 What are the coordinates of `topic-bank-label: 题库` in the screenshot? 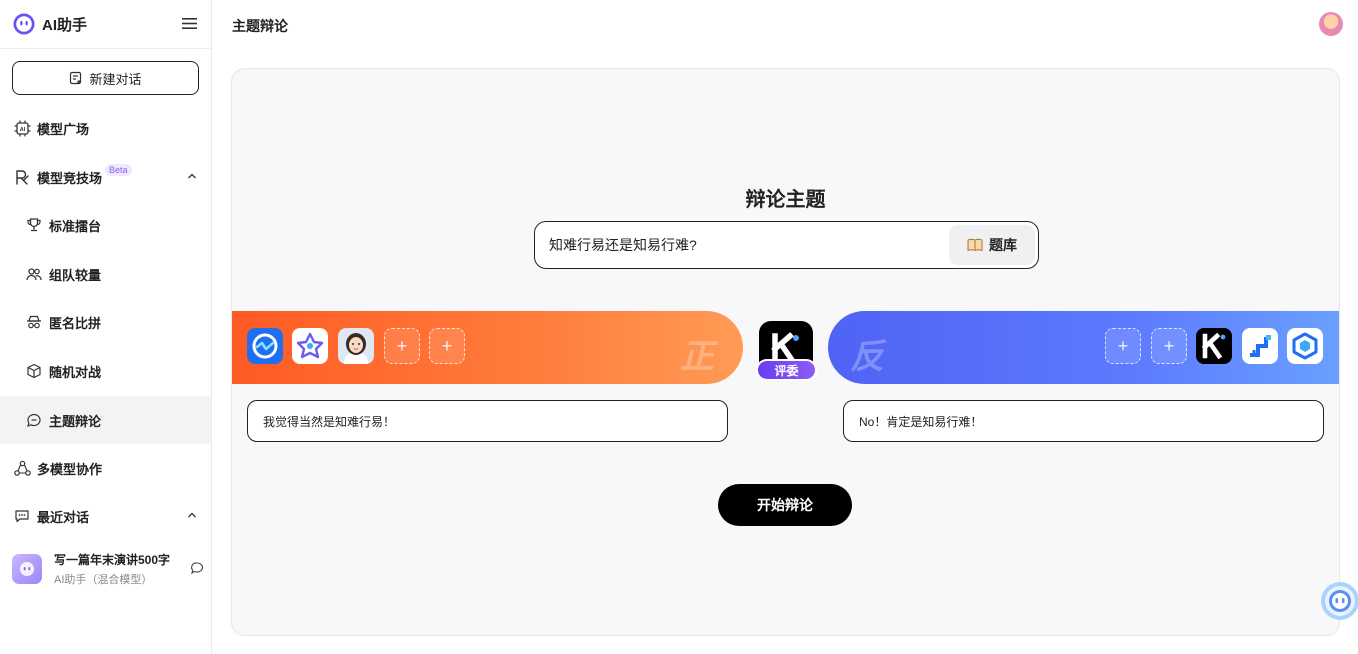 It's located at (1003, 245).